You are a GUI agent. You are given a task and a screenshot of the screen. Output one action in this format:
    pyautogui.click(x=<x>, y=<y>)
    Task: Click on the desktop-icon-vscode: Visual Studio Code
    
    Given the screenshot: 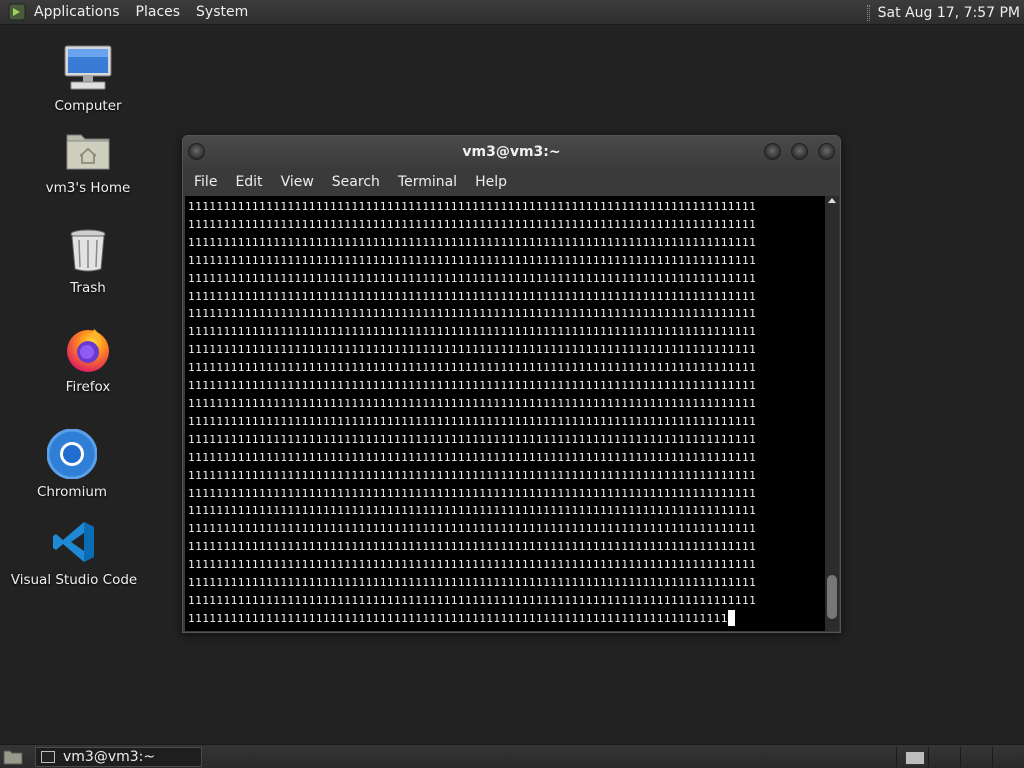 What is the action you would take?
    pyautogui.click(x=74, y=553)
    